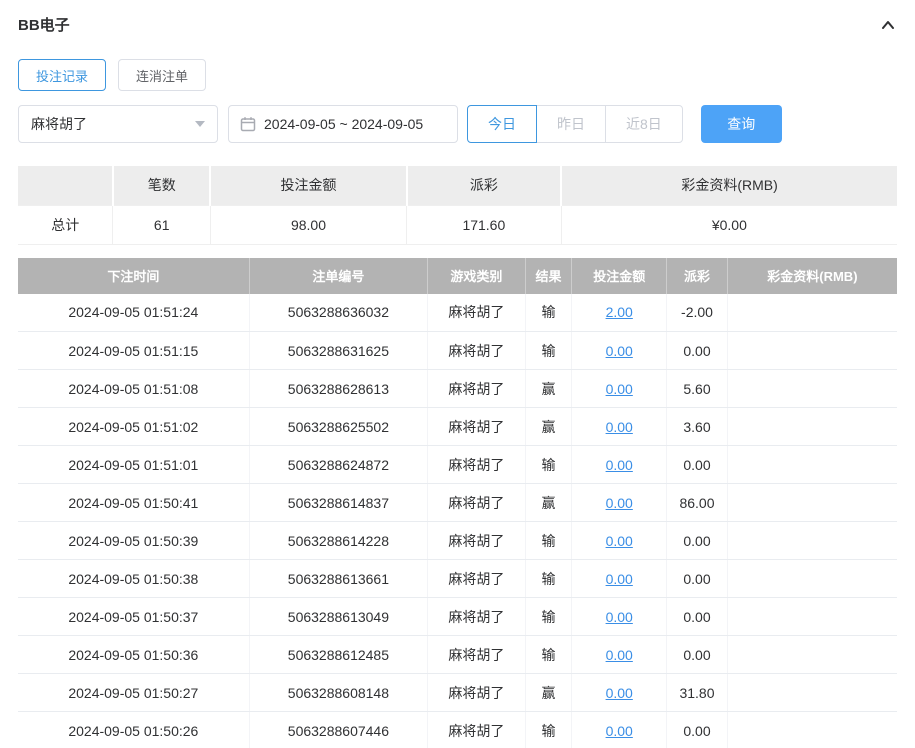 The width and height of the screenshot is (915, 748). Describe the element at coordinates (134, 464) in the screenshot. I see `bet-time-cell: 2024-09-05 01:51:01` at that location.